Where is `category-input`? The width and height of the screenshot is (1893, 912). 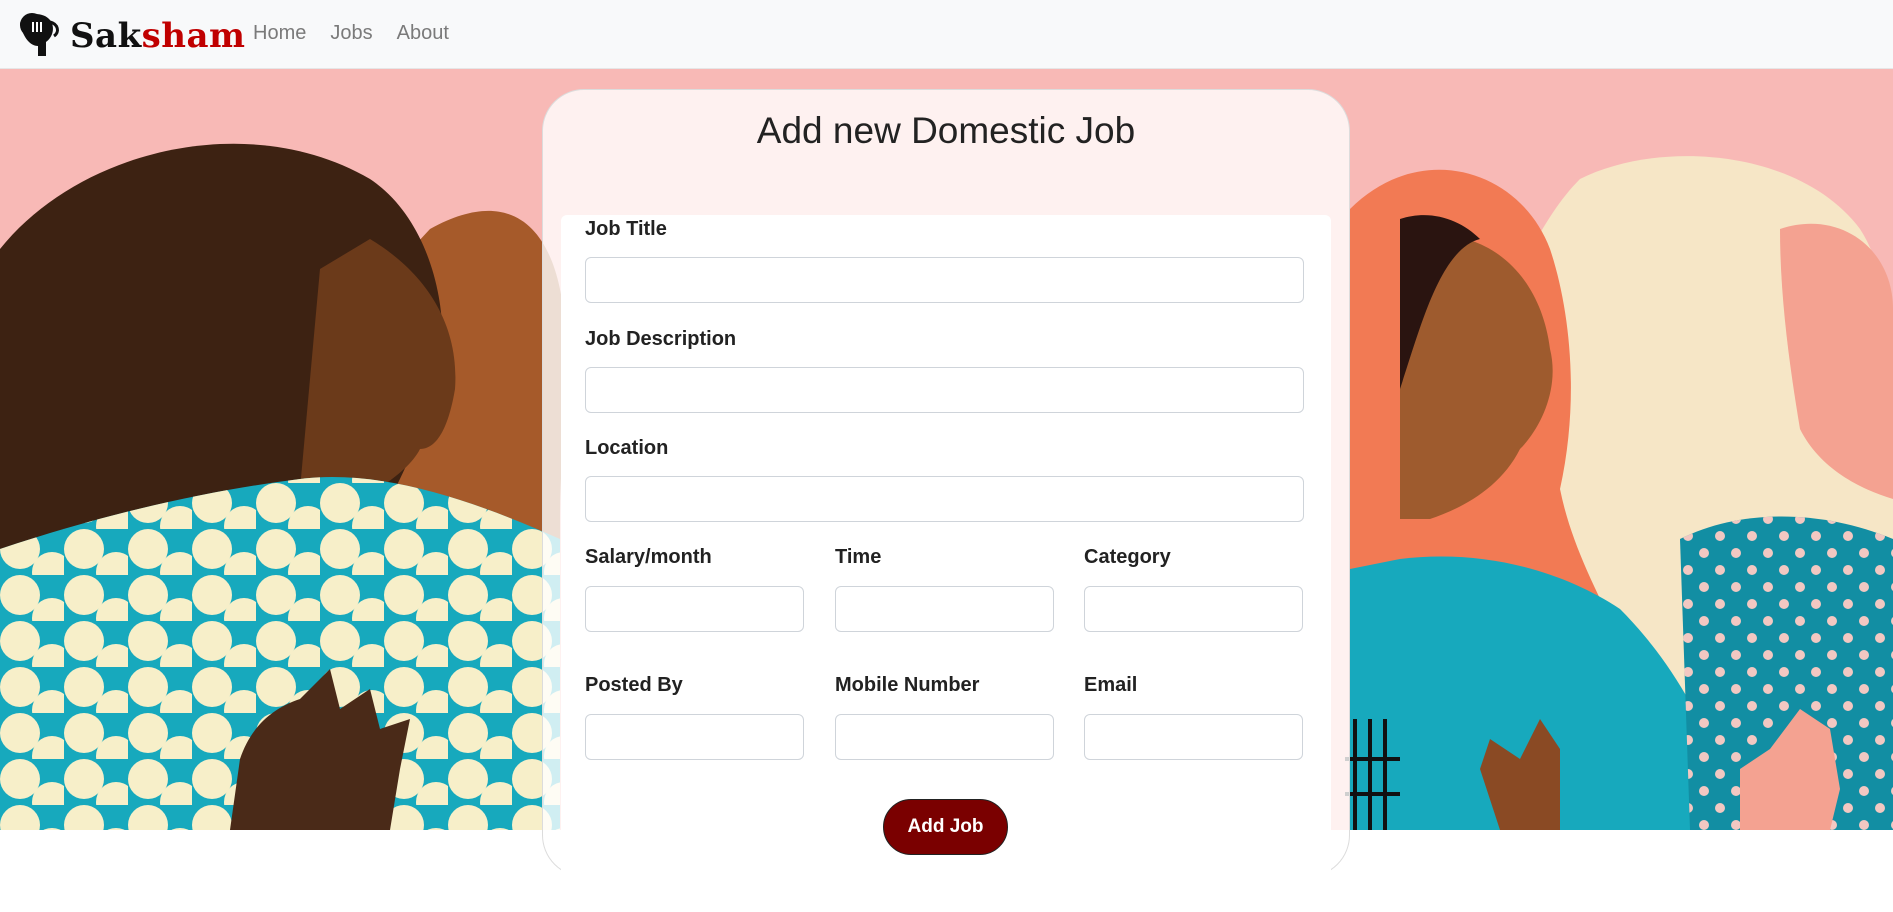 category-input is located at coordinates (1193, 609).